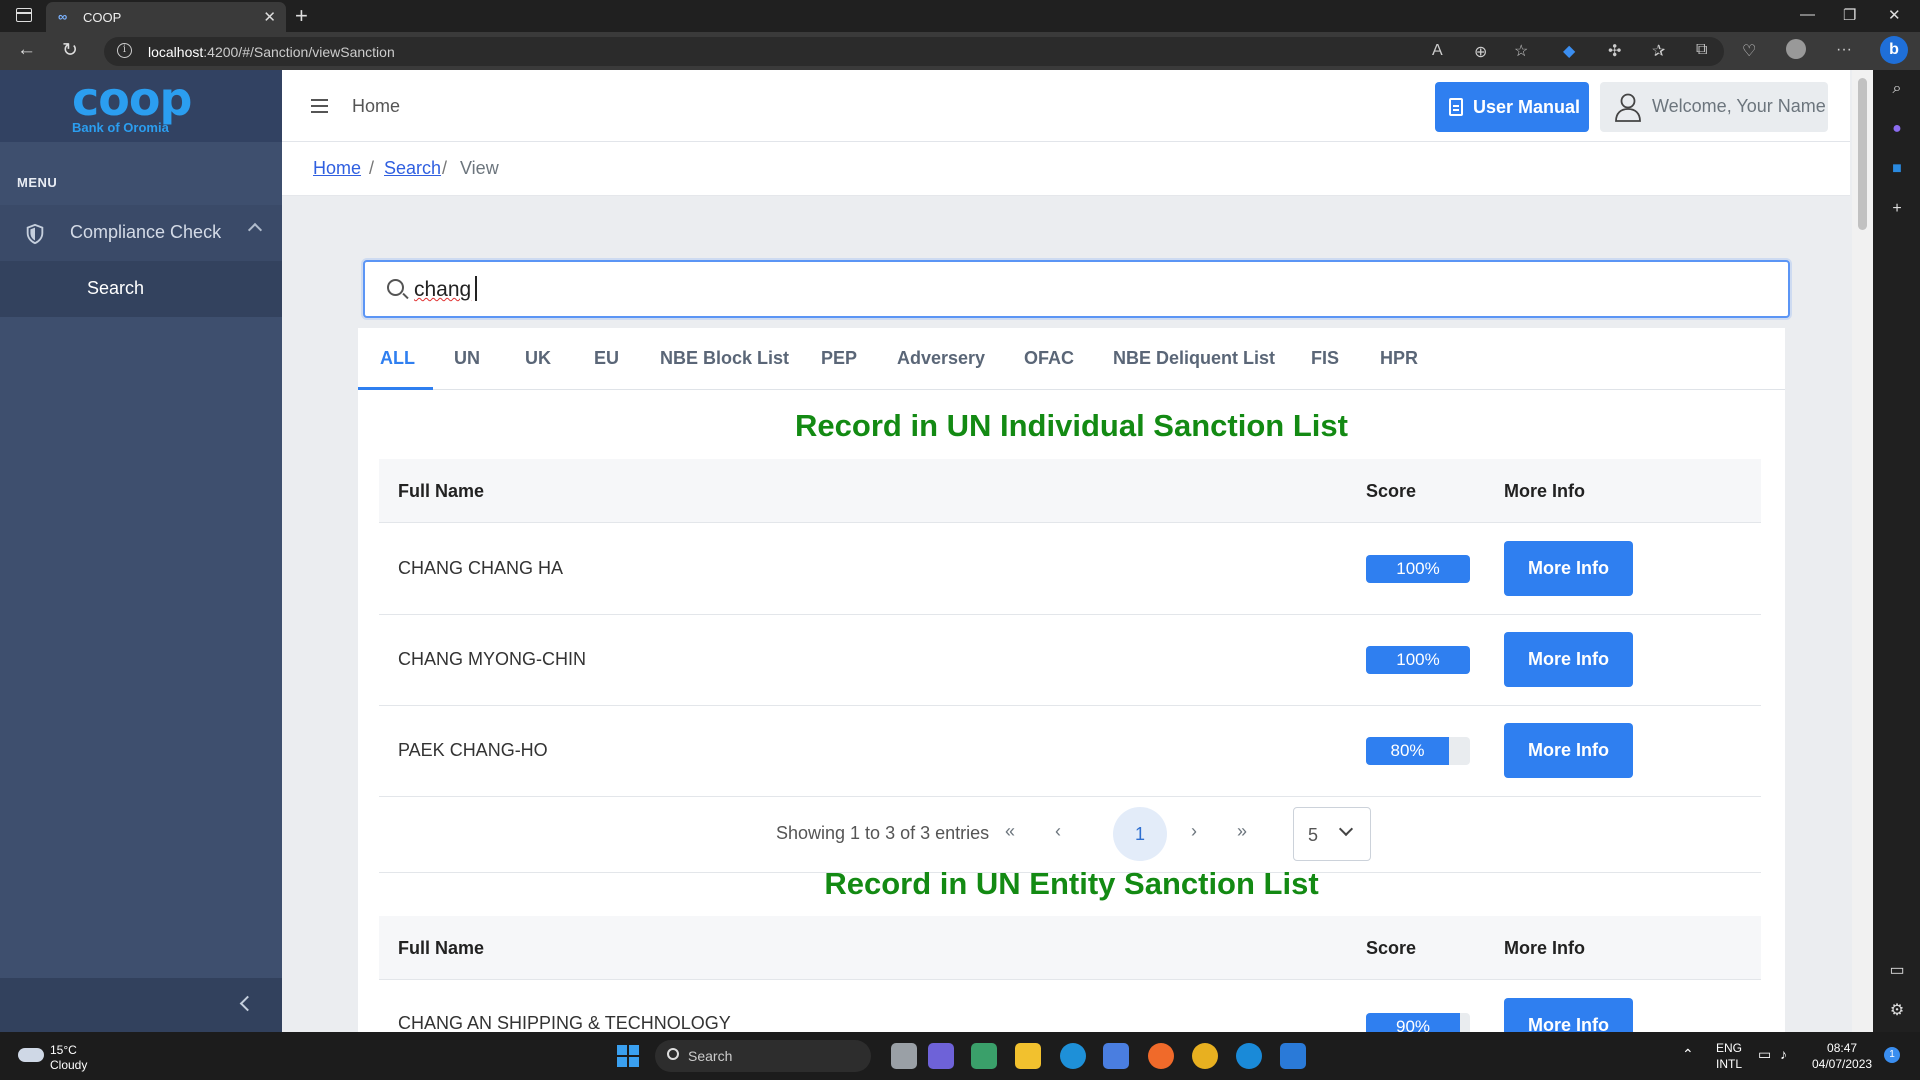  What do you see at coordinates (1058, 831) in the screenshot?
I see `prev-page-icon: ‹` at bounding box center [1058, 831].